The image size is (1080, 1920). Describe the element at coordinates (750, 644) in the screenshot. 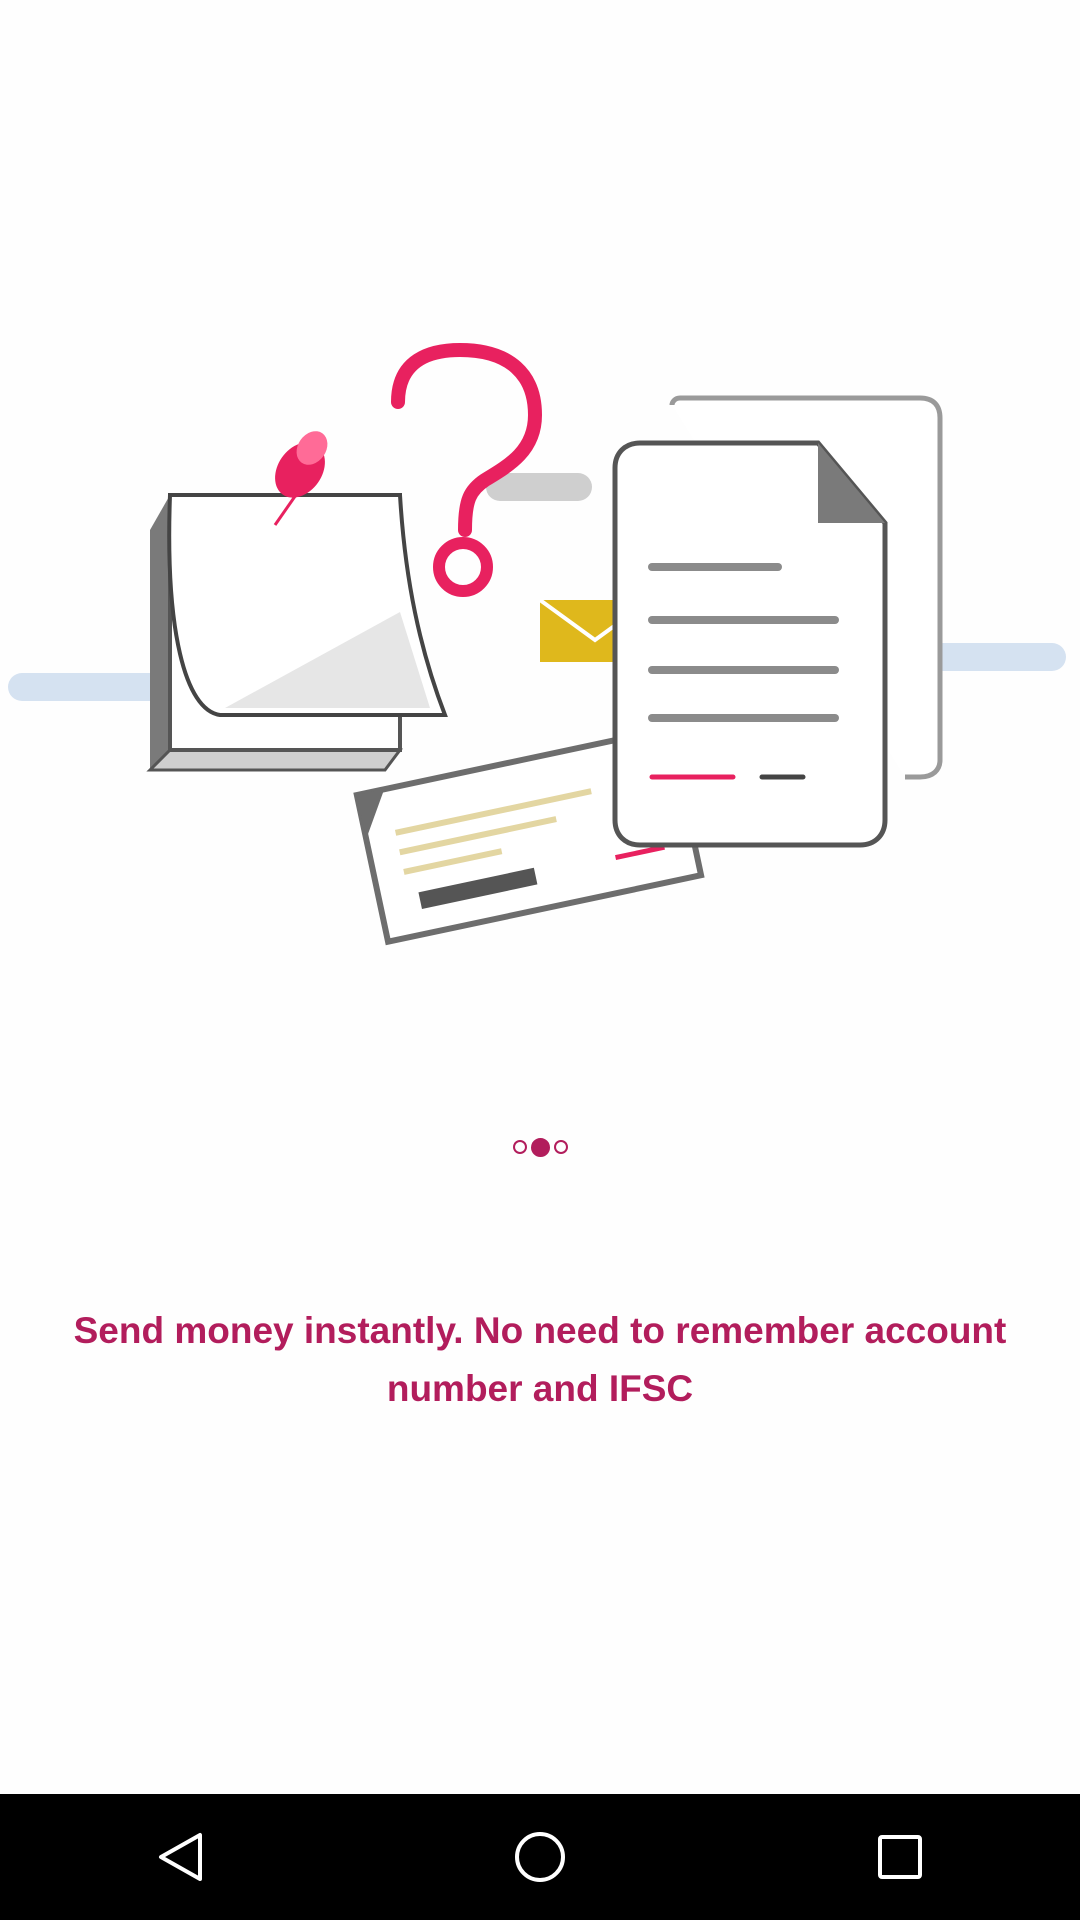

I see `document-front-icon` at that location.